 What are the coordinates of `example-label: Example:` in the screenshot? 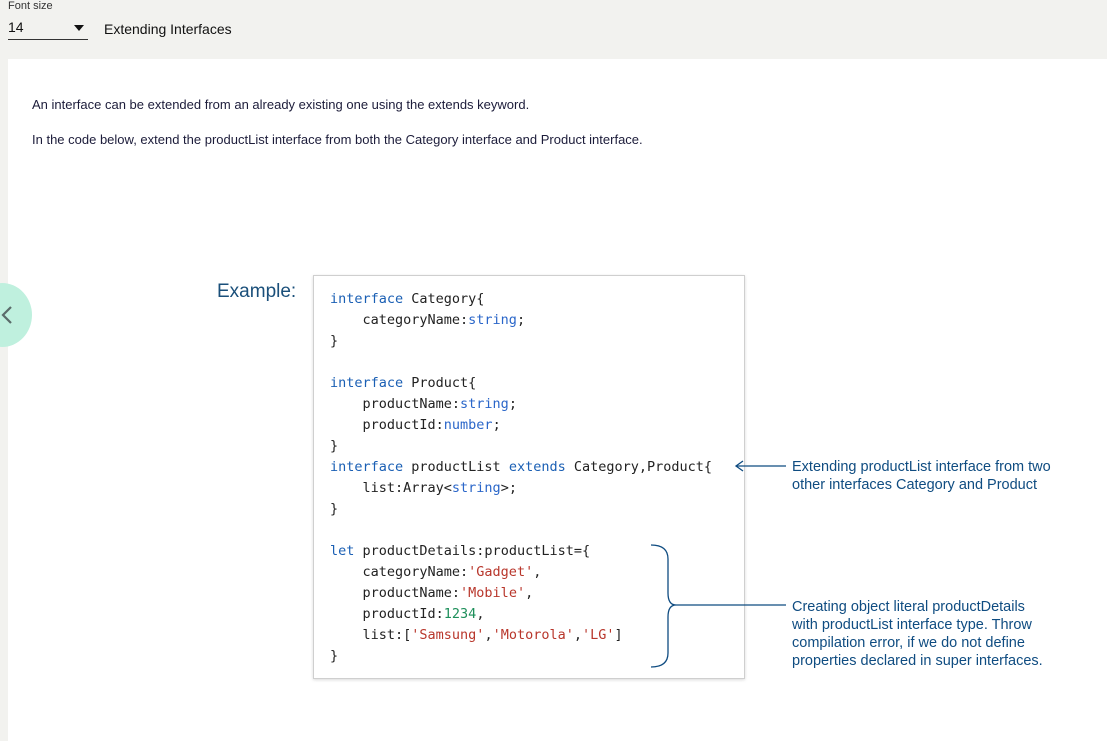 It's located at (257, 291).